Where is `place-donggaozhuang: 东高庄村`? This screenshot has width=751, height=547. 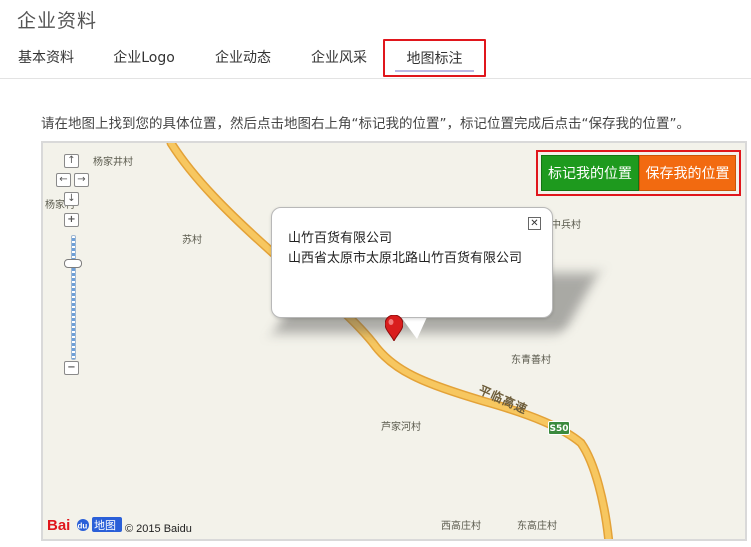
place-donggaozhuang: 东高庄村 is located at coordinates (537, 526).